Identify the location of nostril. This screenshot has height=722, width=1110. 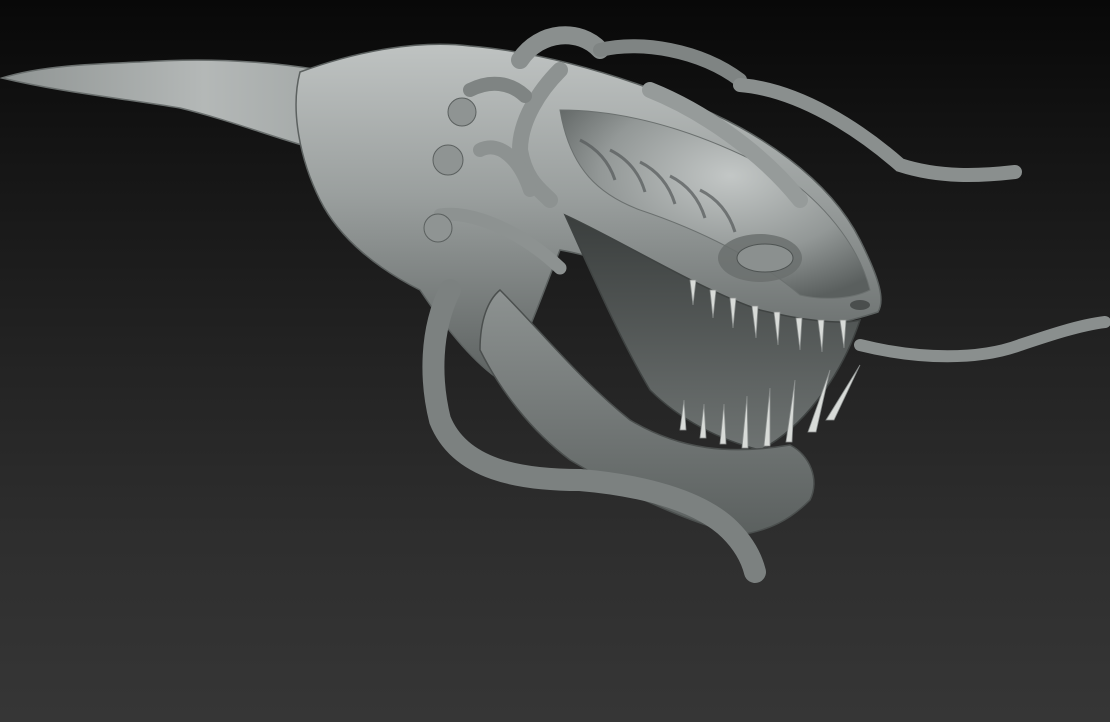
(860, 305).